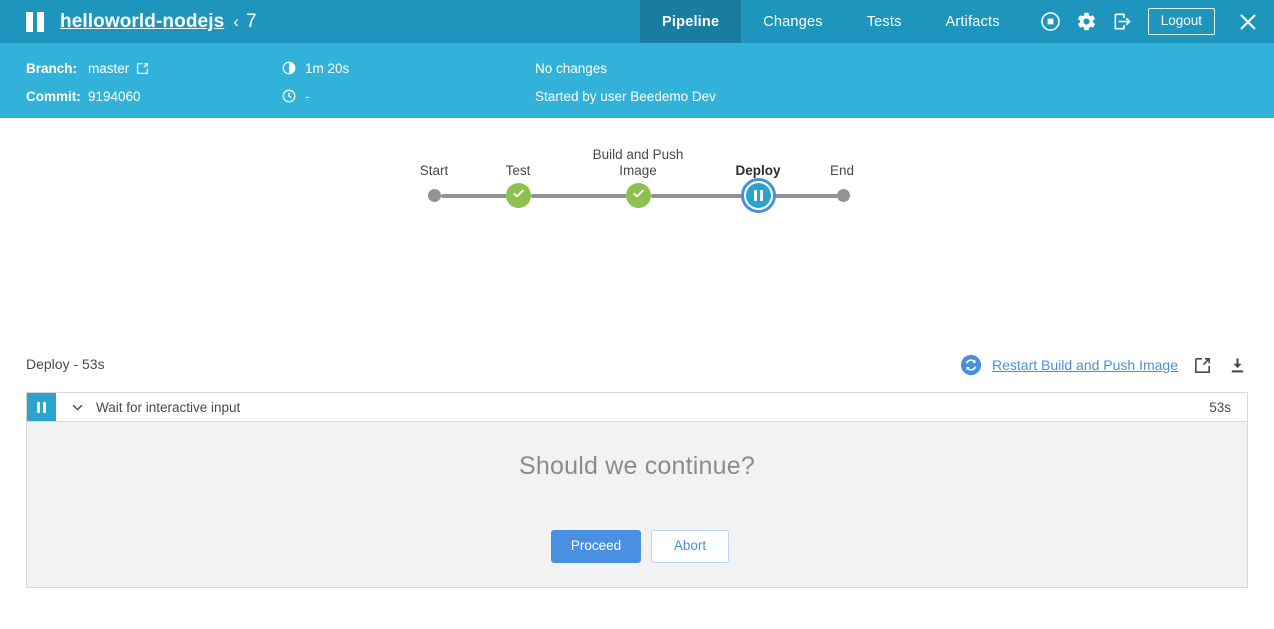 This screenshot has height=629, width=1274. What do you see at coordinates (973, 21) in the screenshot?
I see `tab-artifacts: Artifacts` at bounding box center [973, 21].